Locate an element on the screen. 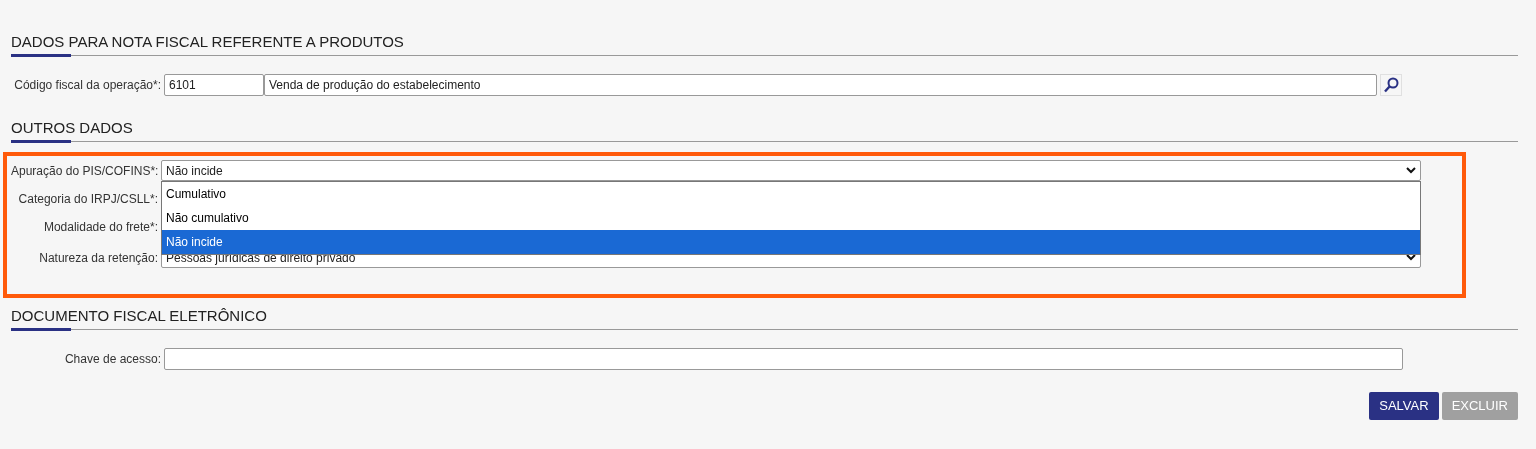 Image resolution: width=1536 pixels, height=449 pixels. search-icon is located at coordinates (1391, 85).